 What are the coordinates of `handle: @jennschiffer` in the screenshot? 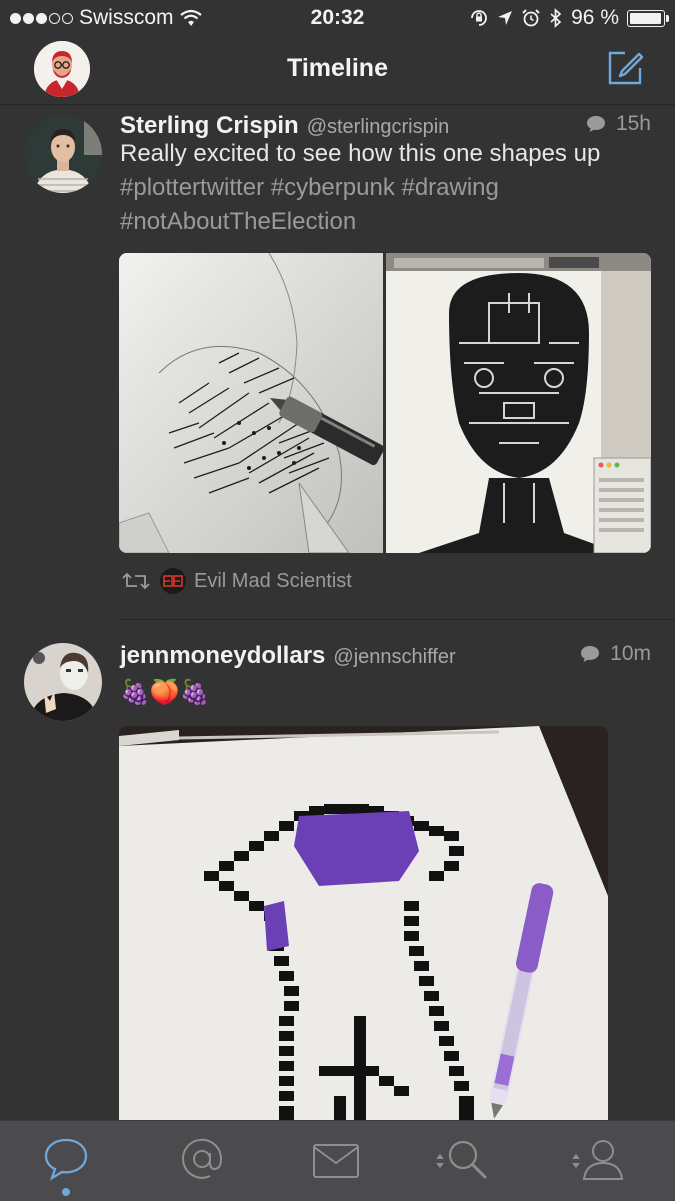 It's located at (394, 657).